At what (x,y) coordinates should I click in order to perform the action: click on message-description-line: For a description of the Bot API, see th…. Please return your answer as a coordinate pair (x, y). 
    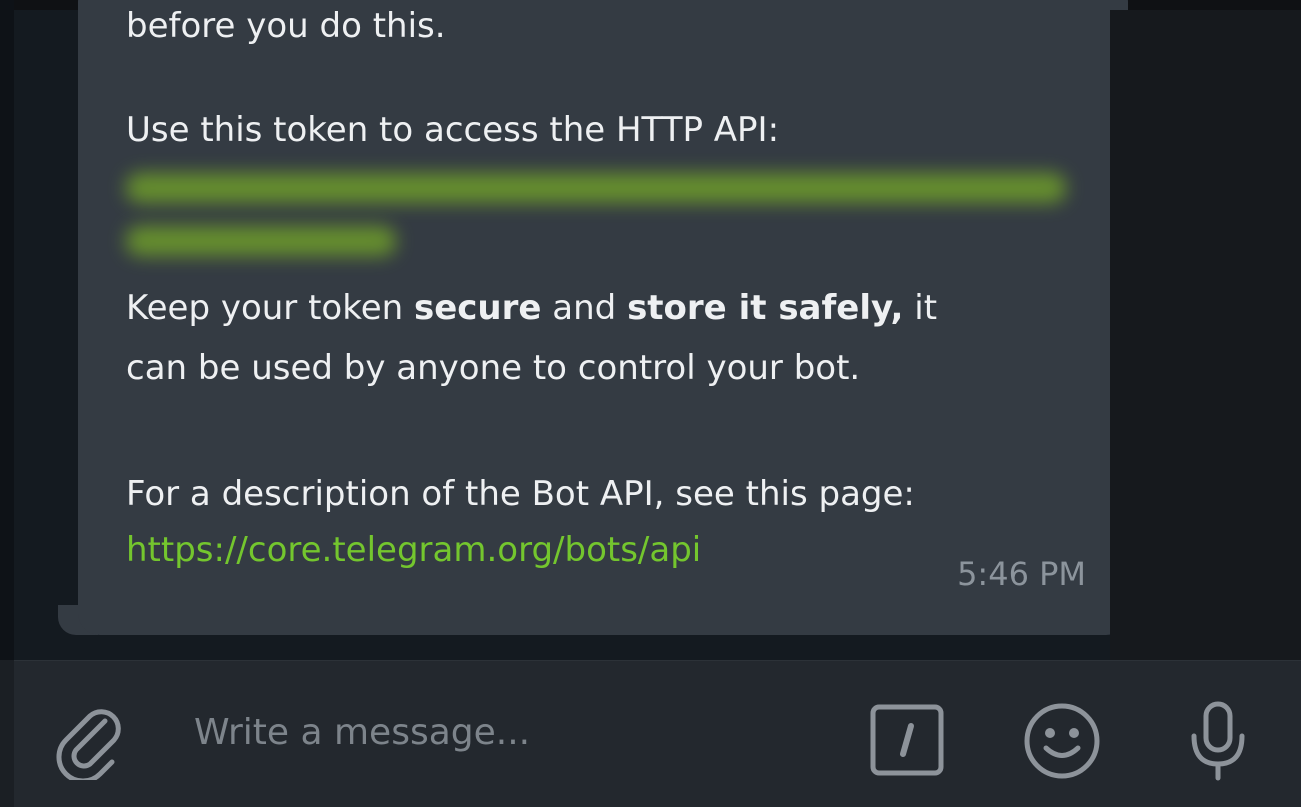
    Looking at the image, I should click on (520, 494).